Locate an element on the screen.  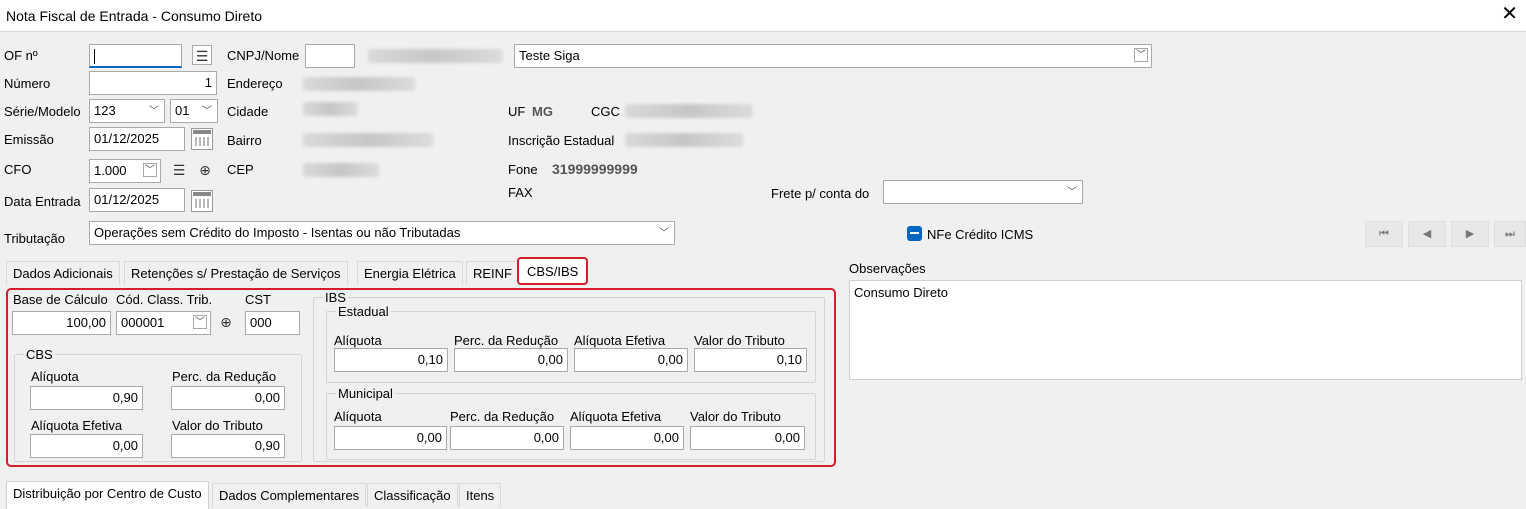
tributacao-label: Tributação is located at coordinates (34, 238).